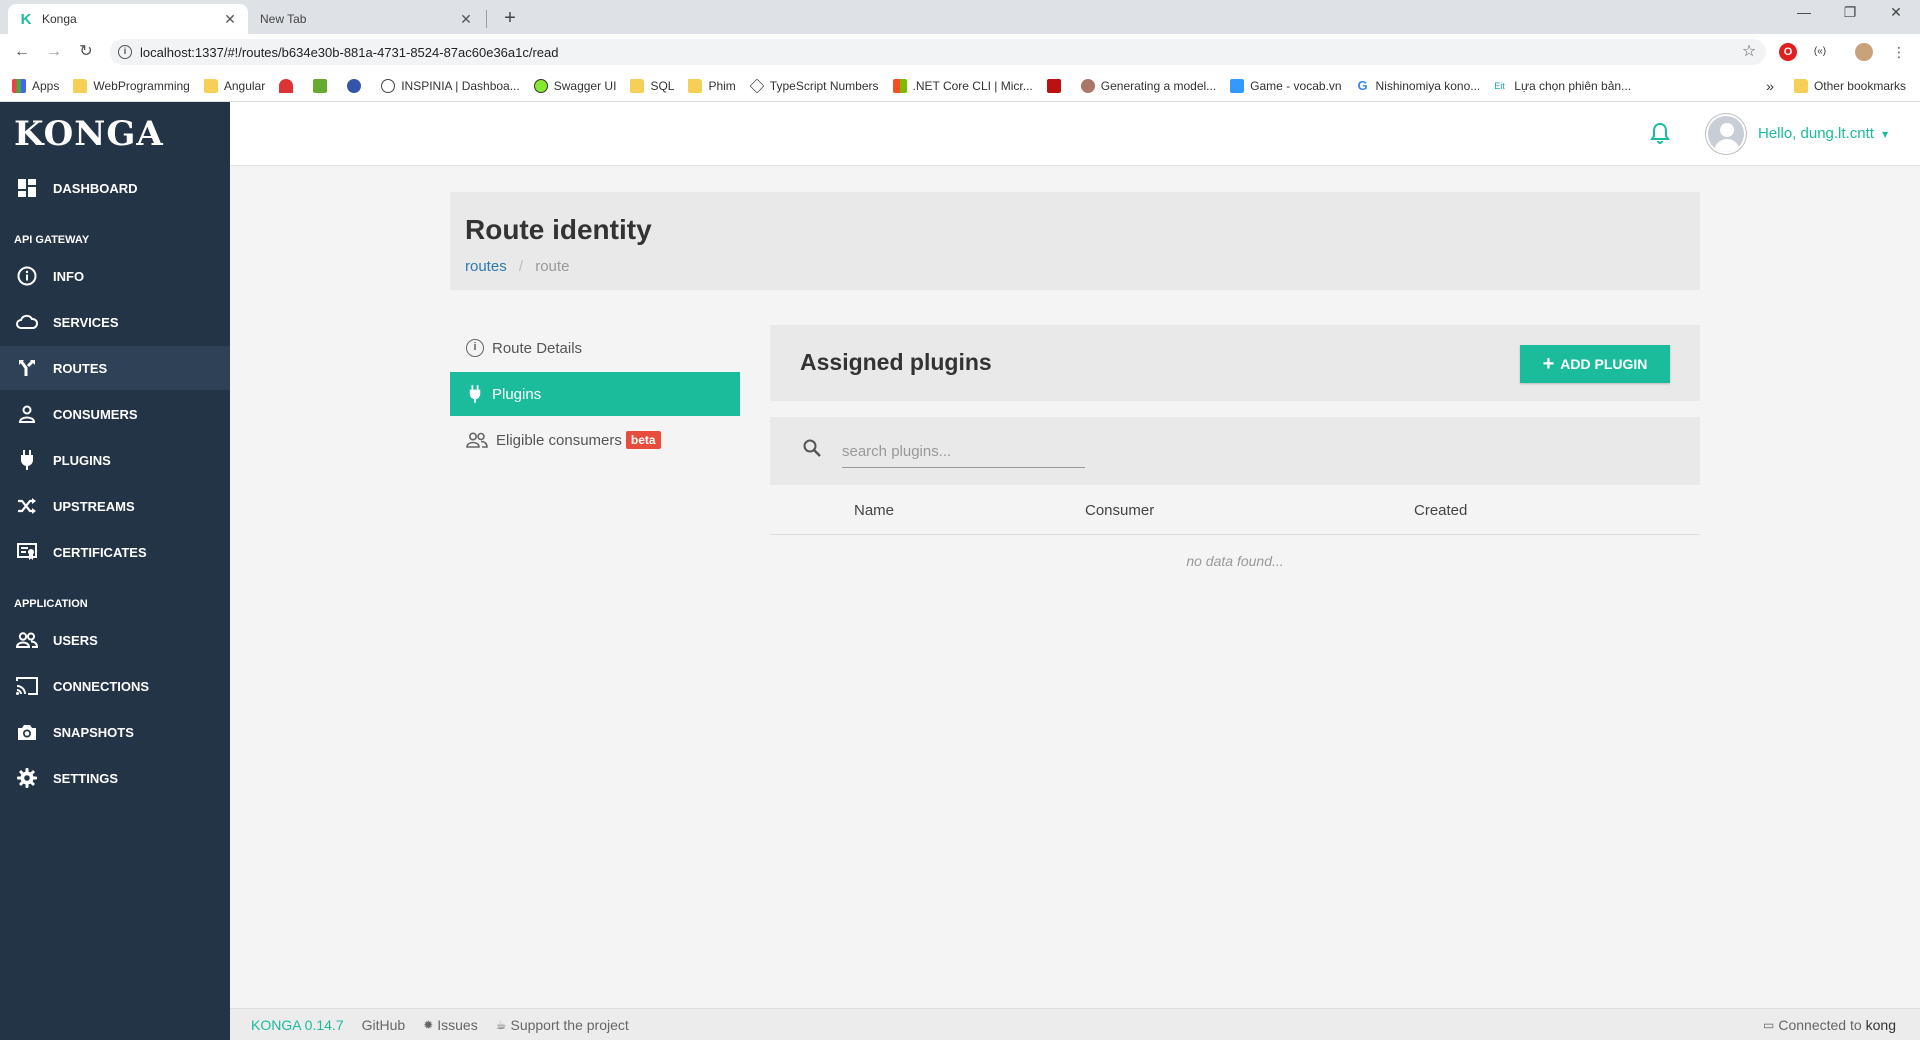  I want to click on bookmark-webprogramming: WebProgramming, so click(131, 85).